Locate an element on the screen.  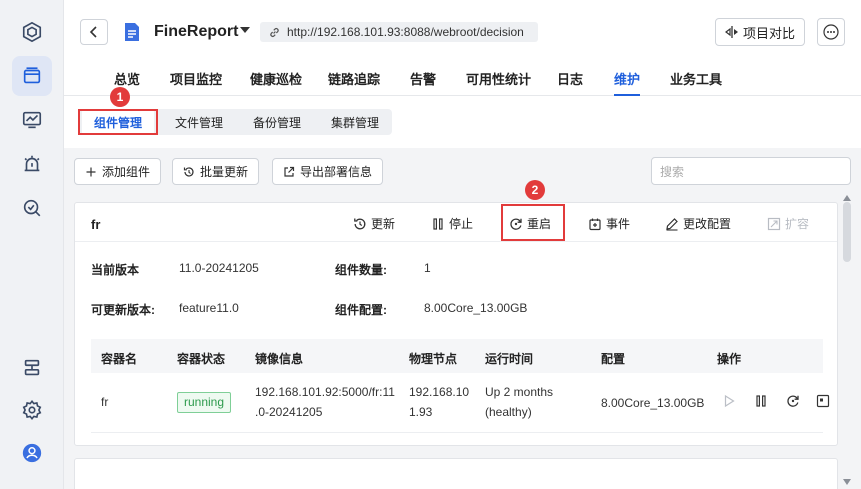
status-badge: running is located at coordinates (204, 402).